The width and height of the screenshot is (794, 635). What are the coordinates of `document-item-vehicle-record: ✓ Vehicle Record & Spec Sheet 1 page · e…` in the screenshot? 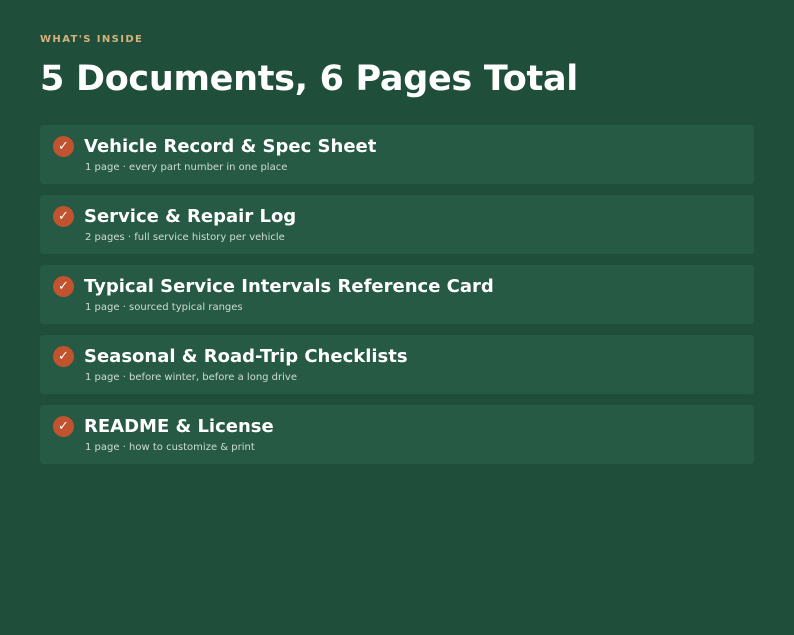 It's located at (397, 154).